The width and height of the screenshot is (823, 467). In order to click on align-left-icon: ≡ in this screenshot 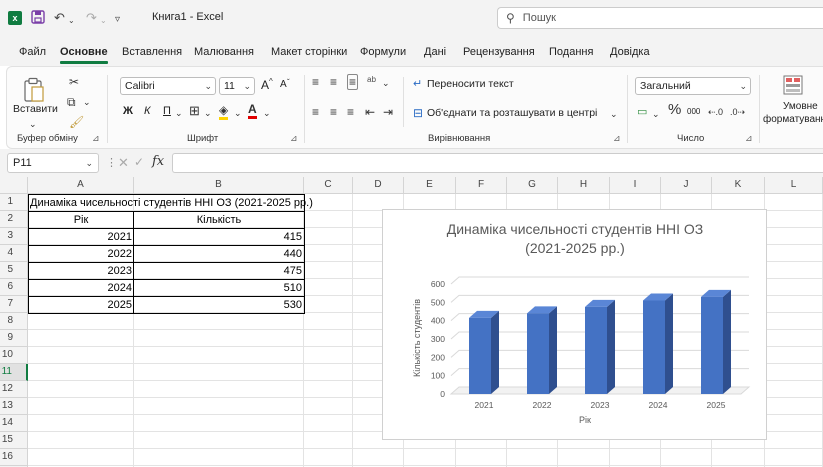, I will do `click(315, 112)`.